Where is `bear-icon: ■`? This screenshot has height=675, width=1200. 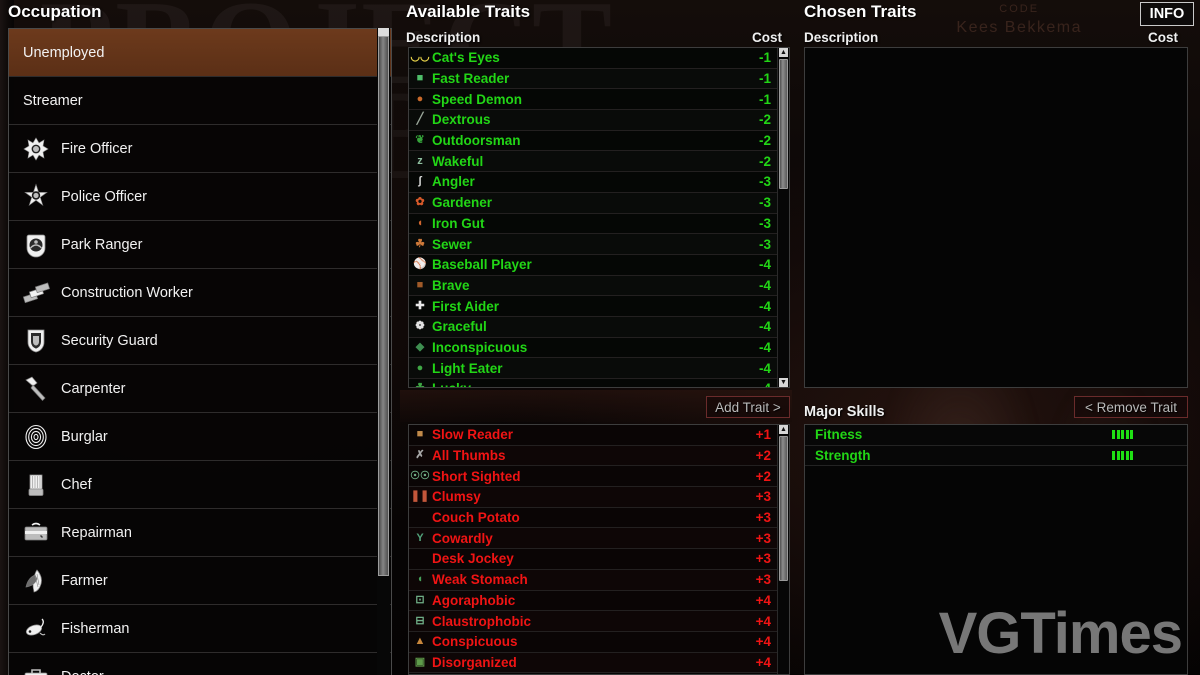 bear-icon: ■ is located at coordinates (420, 284).